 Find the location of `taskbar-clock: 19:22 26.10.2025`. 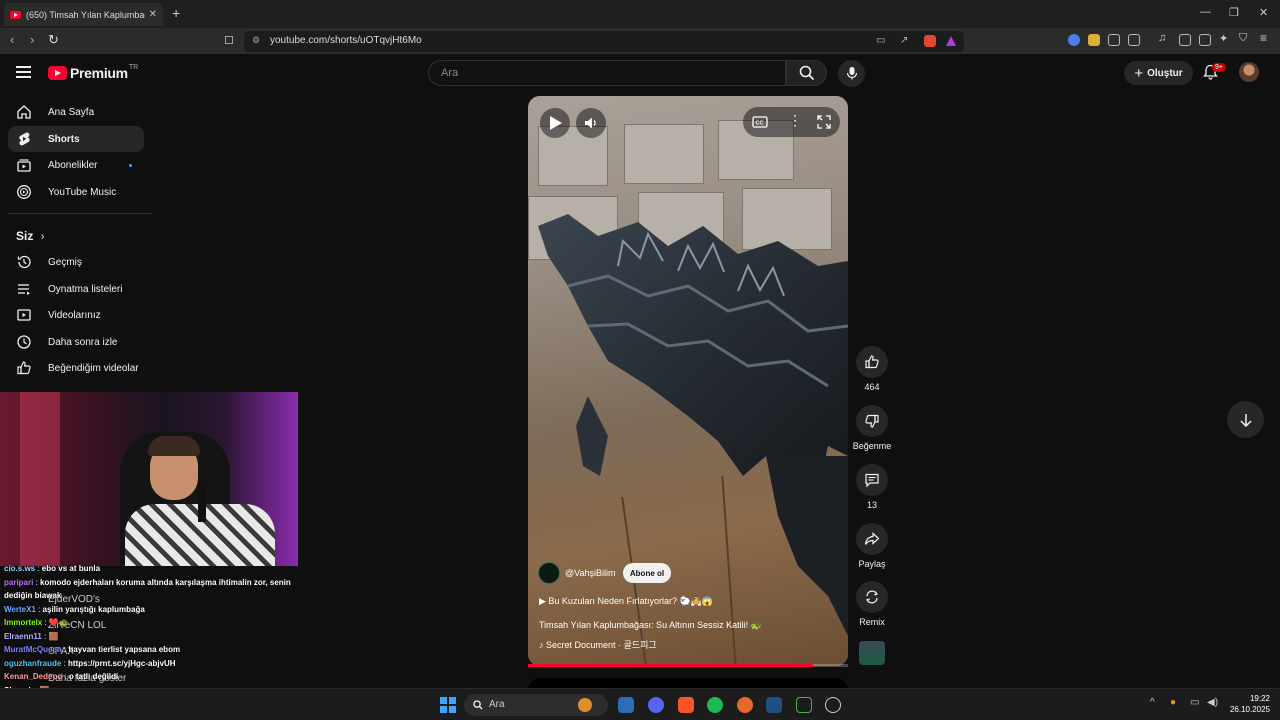

taskbar-clock: 19:22 26.10.2025 is located at coordinates (1249, 704).